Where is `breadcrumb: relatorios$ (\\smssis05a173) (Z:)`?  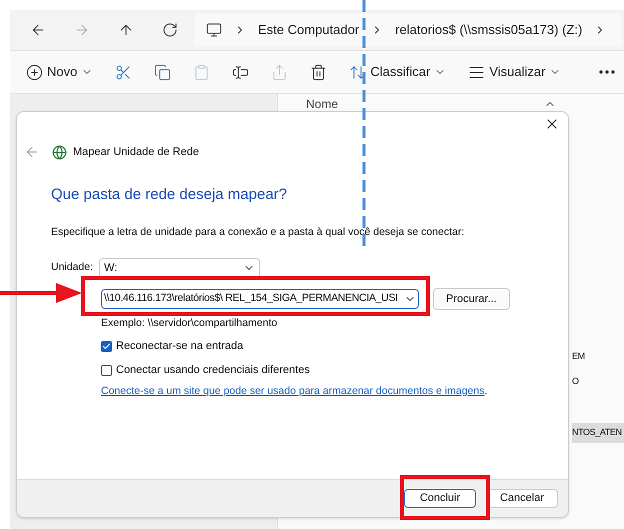
breadcrumb: relatorios$ (\\smssis05a173) (Z:) is located at coordinates (488, 30).